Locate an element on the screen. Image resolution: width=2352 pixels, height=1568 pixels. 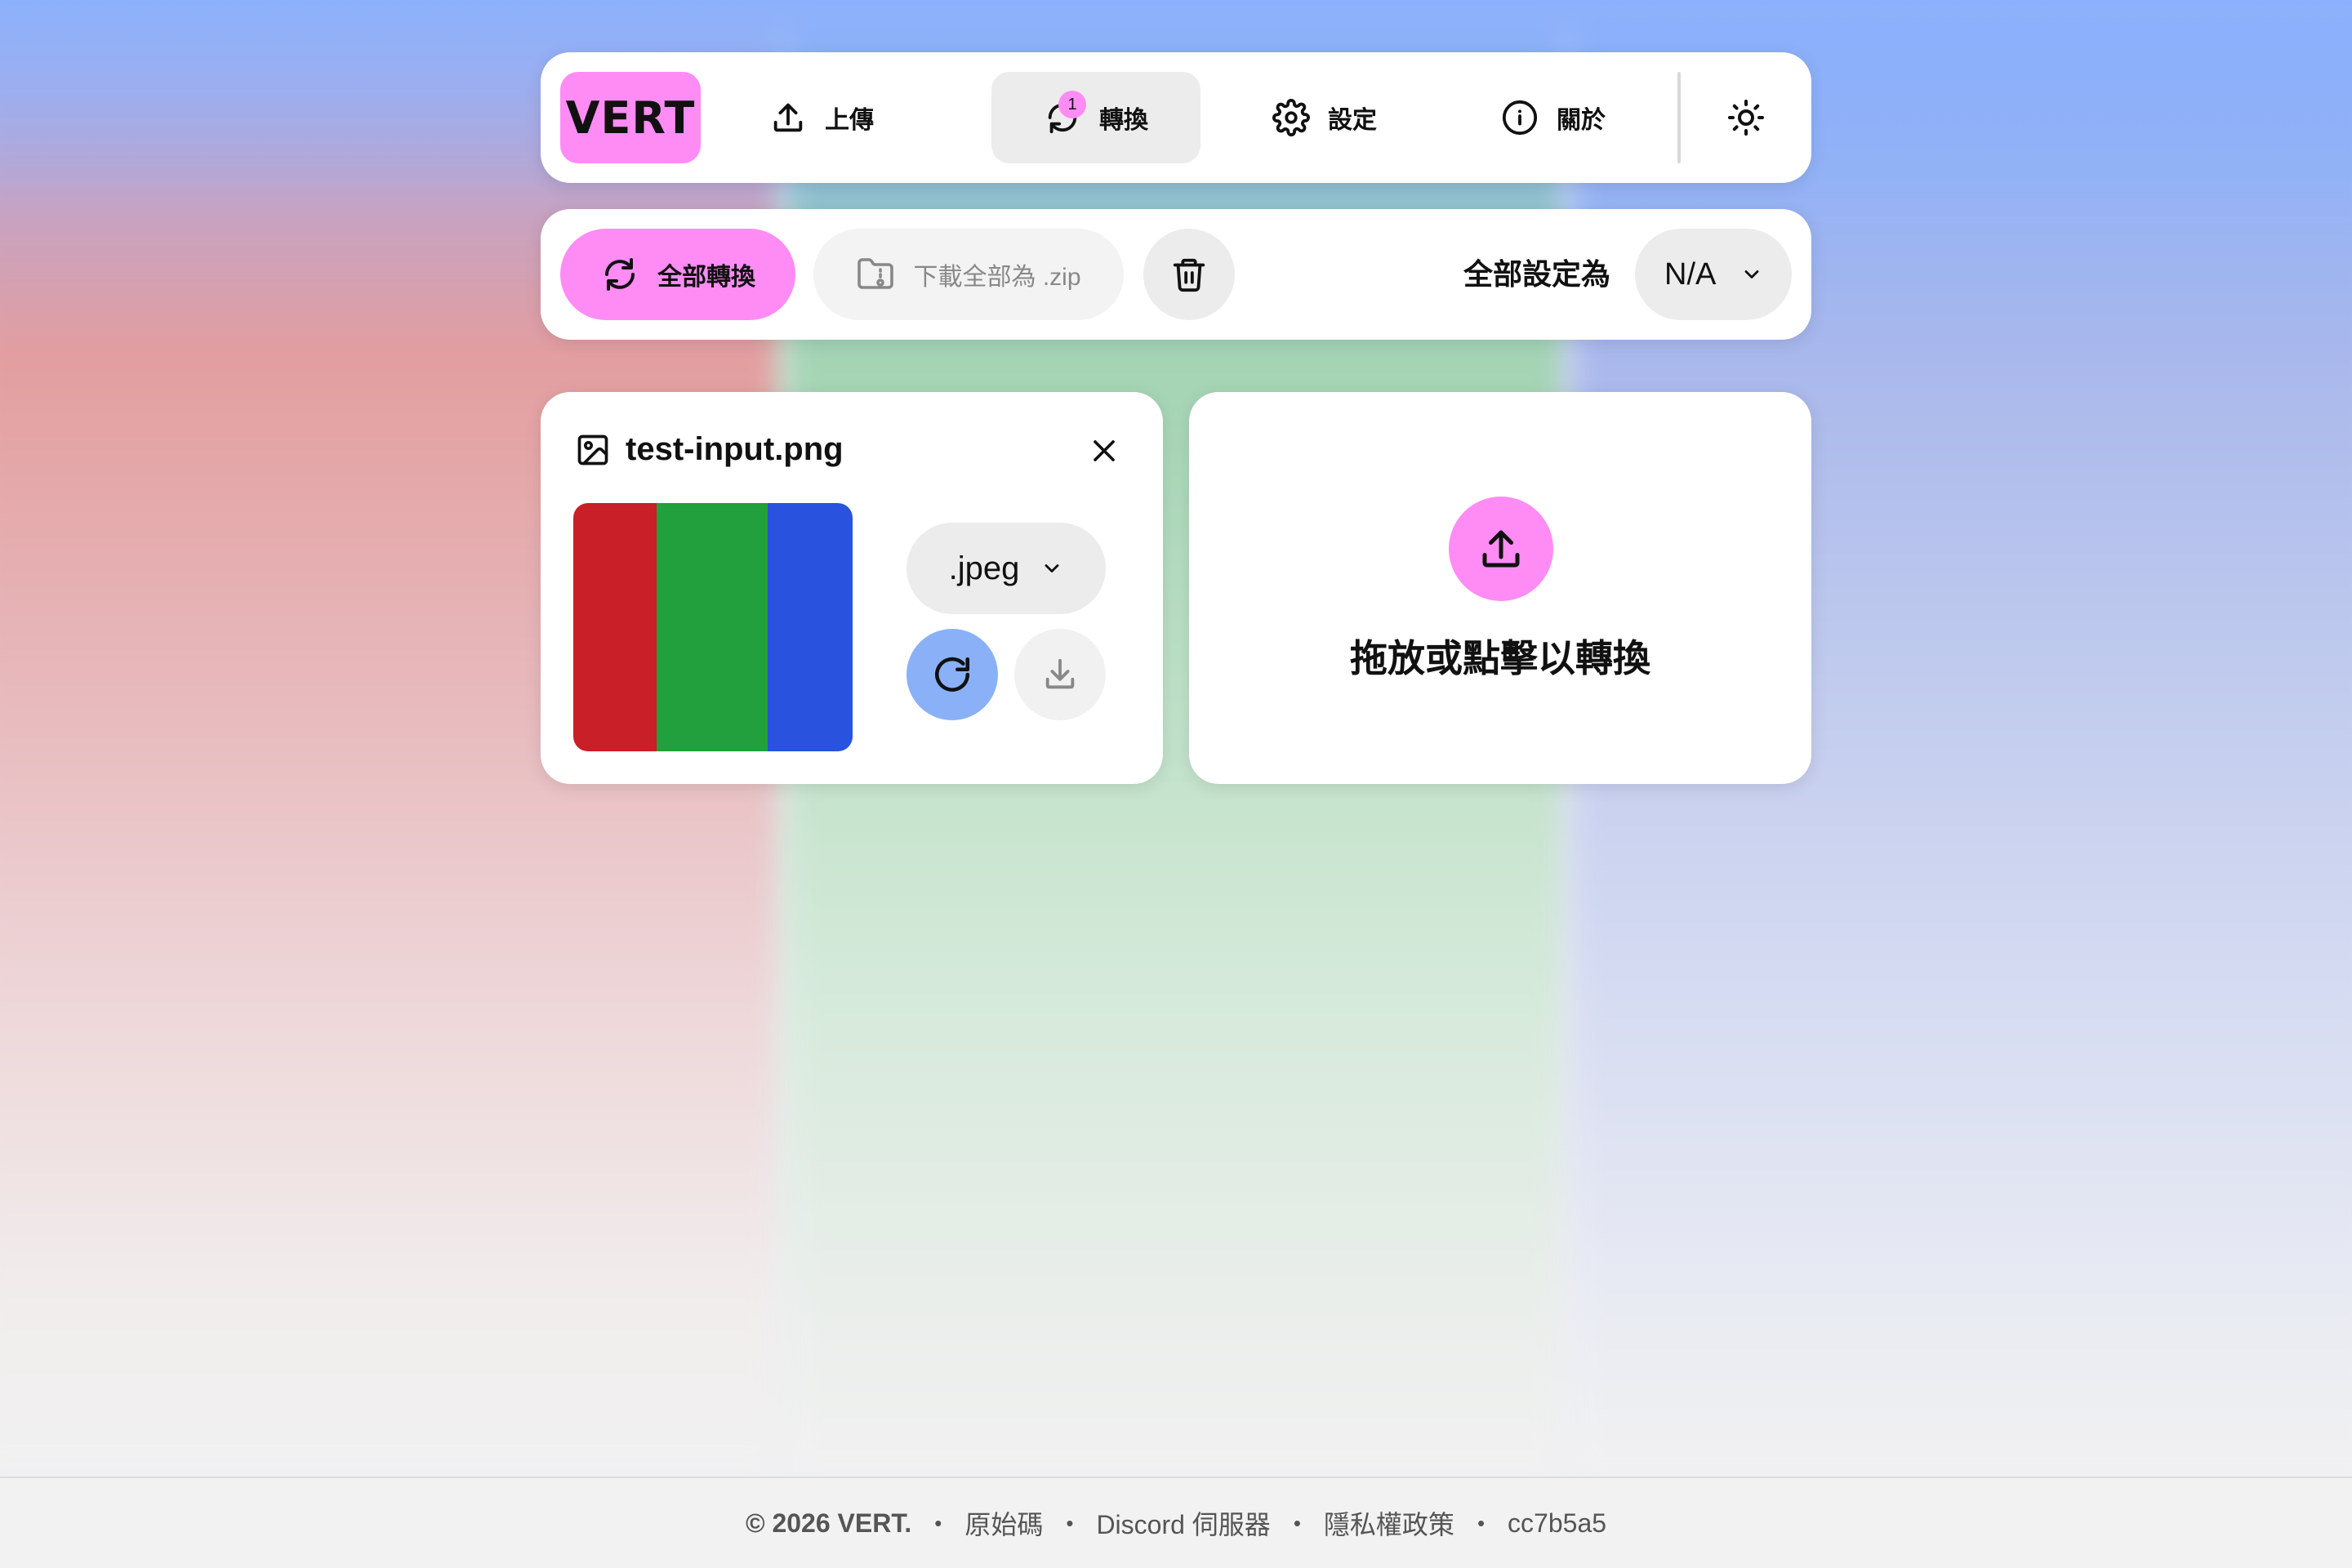
convert-file-button is located at coordinates (952, 674).